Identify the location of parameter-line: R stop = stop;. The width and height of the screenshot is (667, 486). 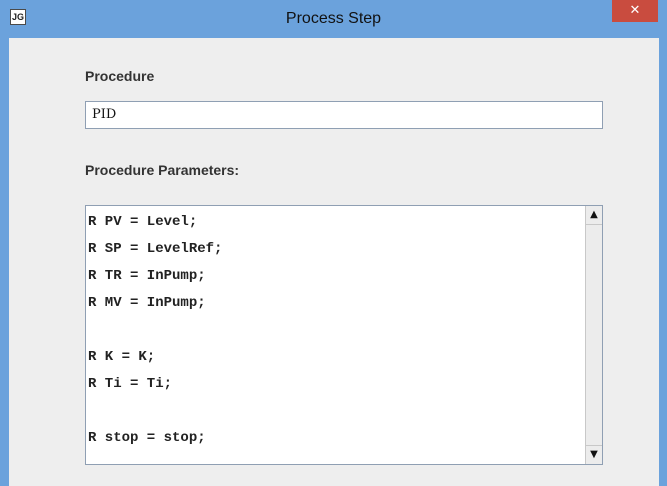
(147, 438).